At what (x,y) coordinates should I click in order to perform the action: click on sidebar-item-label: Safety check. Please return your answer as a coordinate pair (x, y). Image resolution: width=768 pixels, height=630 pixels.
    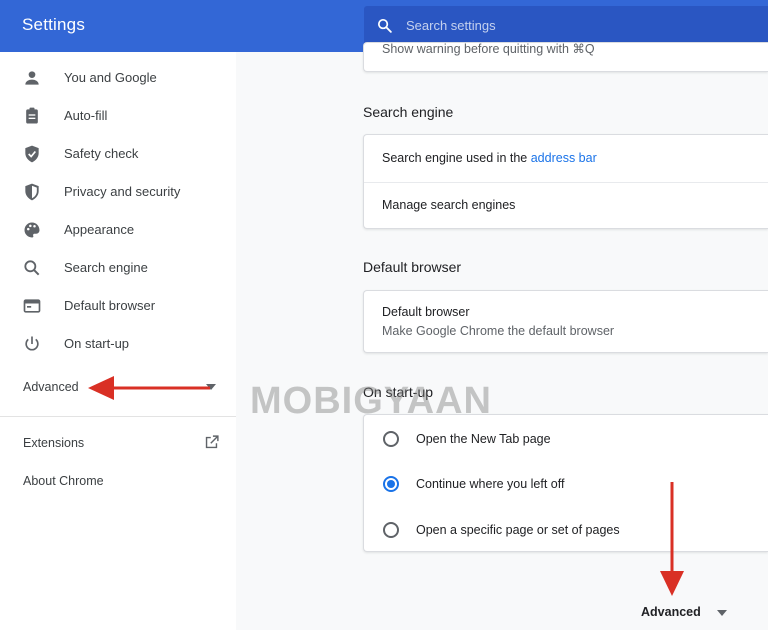
    Looking at the image, I should click on (101, 153).